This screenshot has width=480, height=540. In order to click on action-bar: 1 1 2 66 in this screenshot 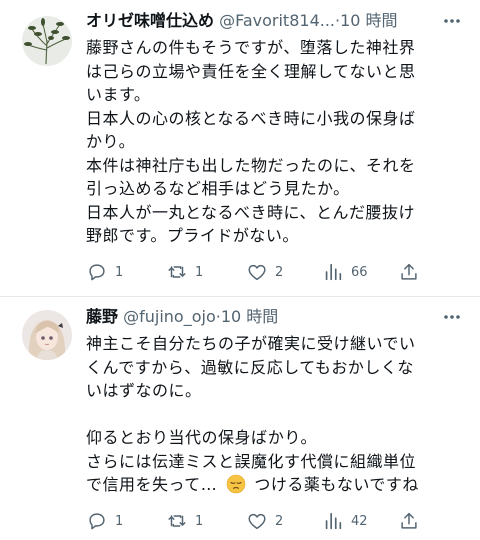, I will do `click(276, 272)`.